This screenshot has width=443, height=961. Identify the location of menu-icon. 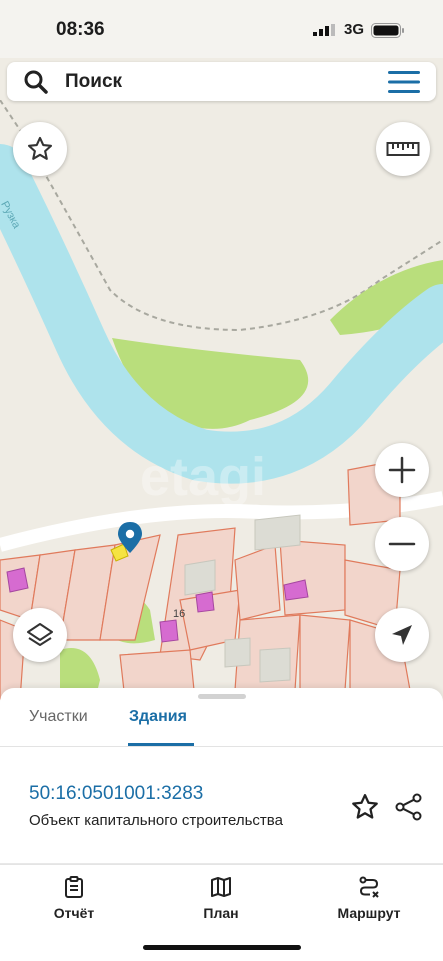
(404, 82).